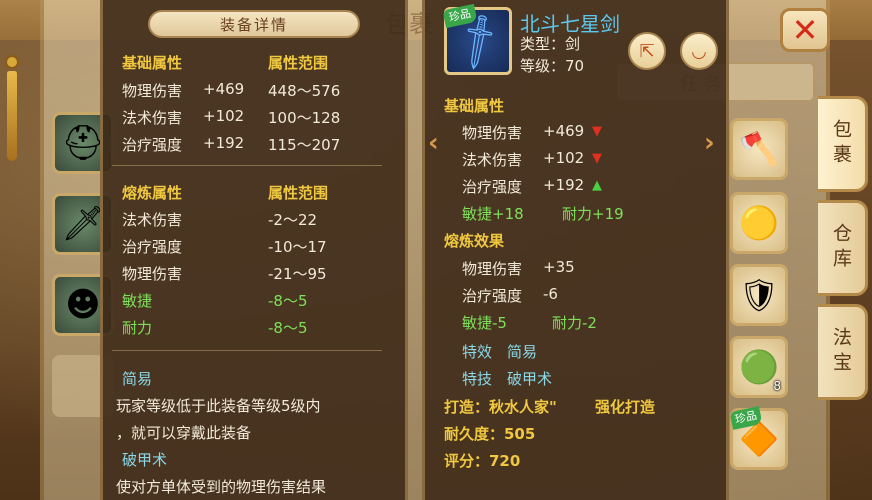  What do you see at coordinates (477, 39) in the screenshot?
I see `item-icon-frame: 珍品 🗡` at bounding box center [477, 39].